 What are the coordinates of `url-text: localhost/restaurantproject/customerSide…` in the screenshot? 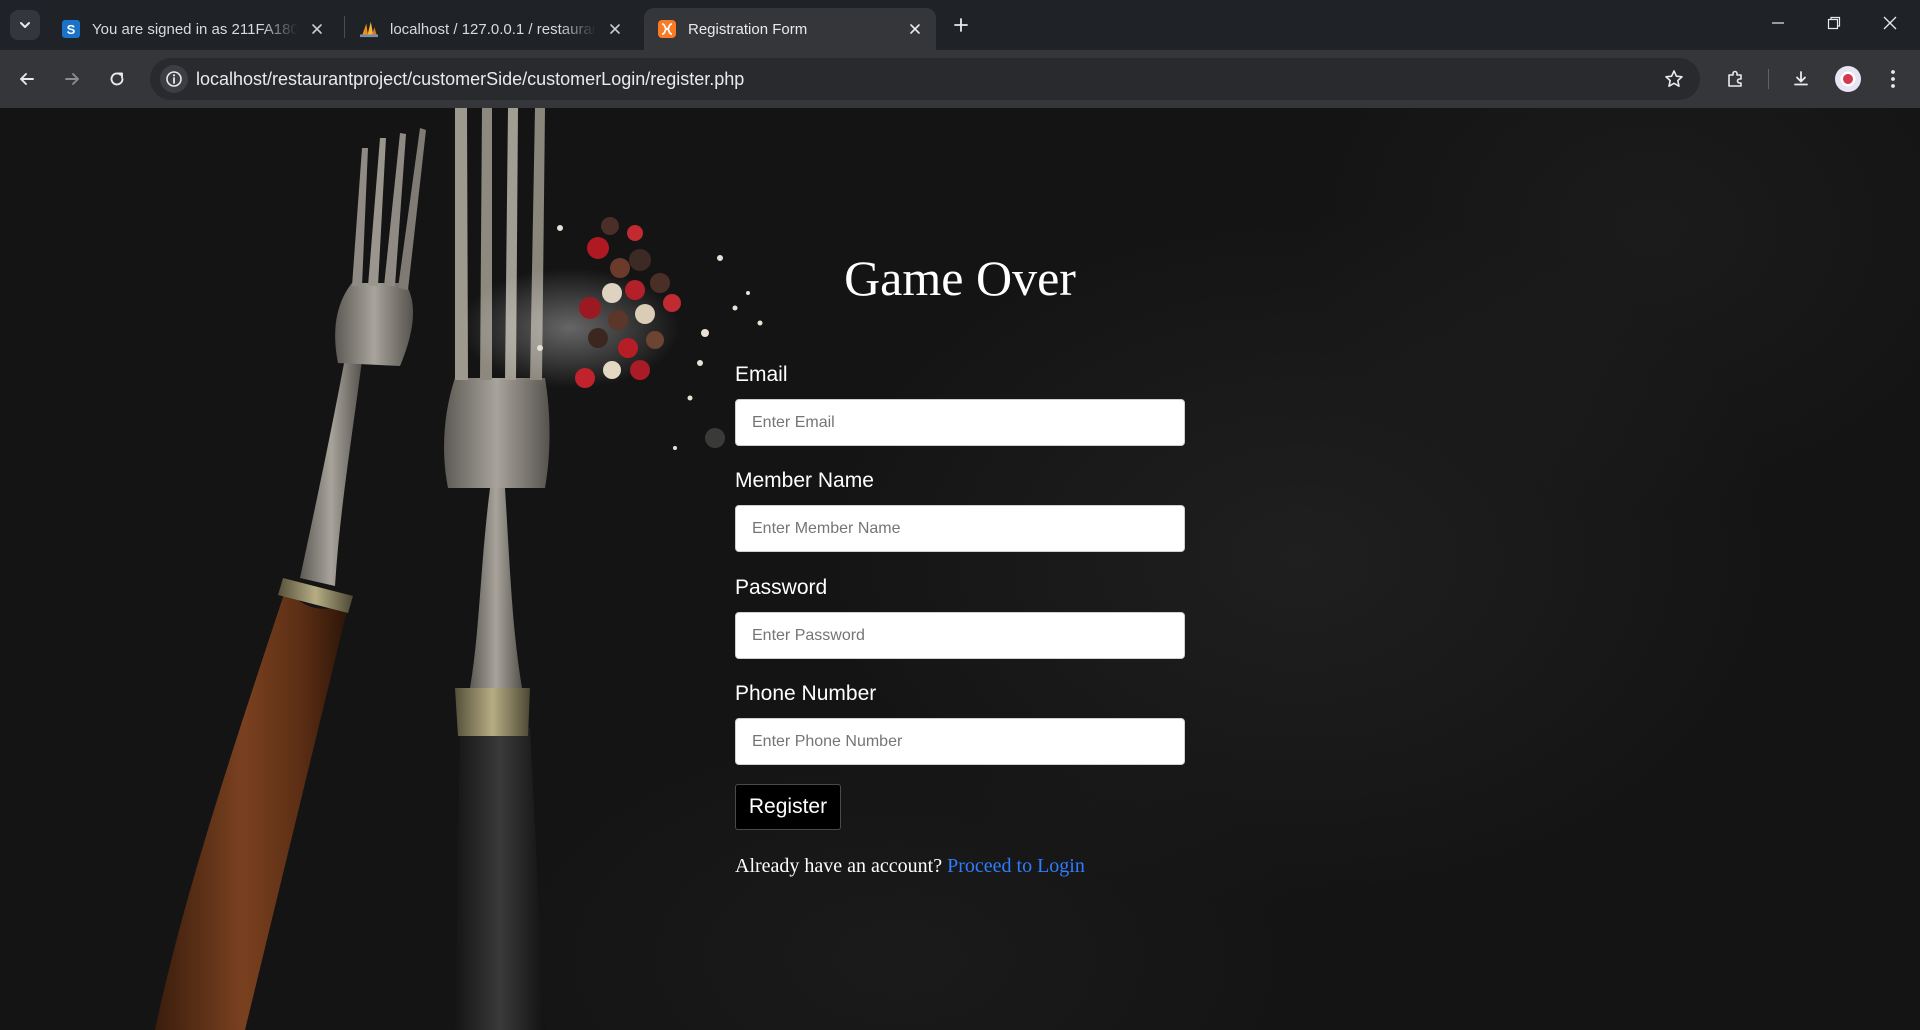 It's located at (470, 79).